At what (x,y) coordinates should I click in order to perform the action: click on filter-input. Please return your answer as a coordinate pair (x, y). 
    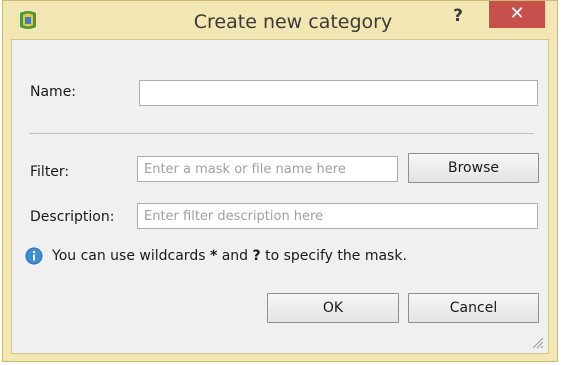
    Looking at the image, I should click on (267, 169).